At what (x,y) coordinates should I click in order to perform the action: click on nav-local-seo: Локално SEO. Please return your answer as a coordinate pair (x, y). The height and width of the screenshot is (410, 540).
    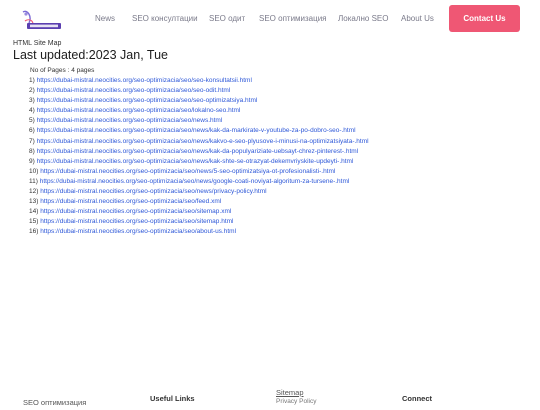
    Looking at the image, I should click on (363, 18).